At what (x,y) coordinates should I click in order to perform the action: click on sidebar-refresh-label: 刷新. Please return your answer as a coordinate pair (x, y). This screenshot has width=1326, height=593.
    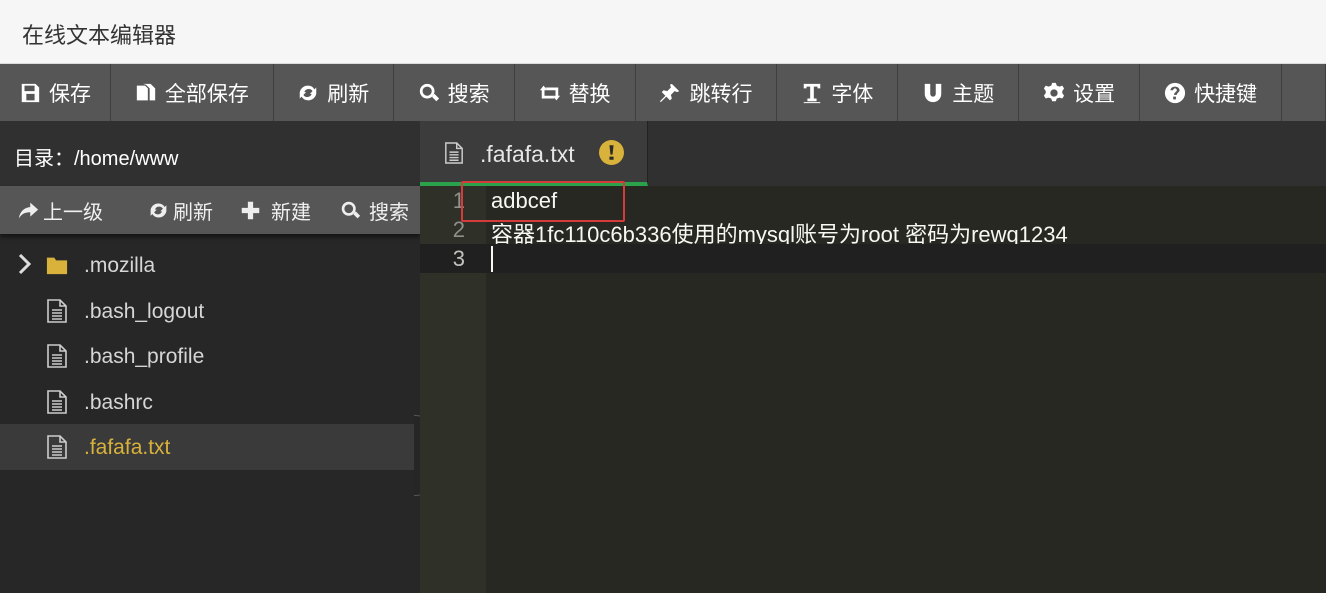
    Looking at the image, I should click on (193, 212).